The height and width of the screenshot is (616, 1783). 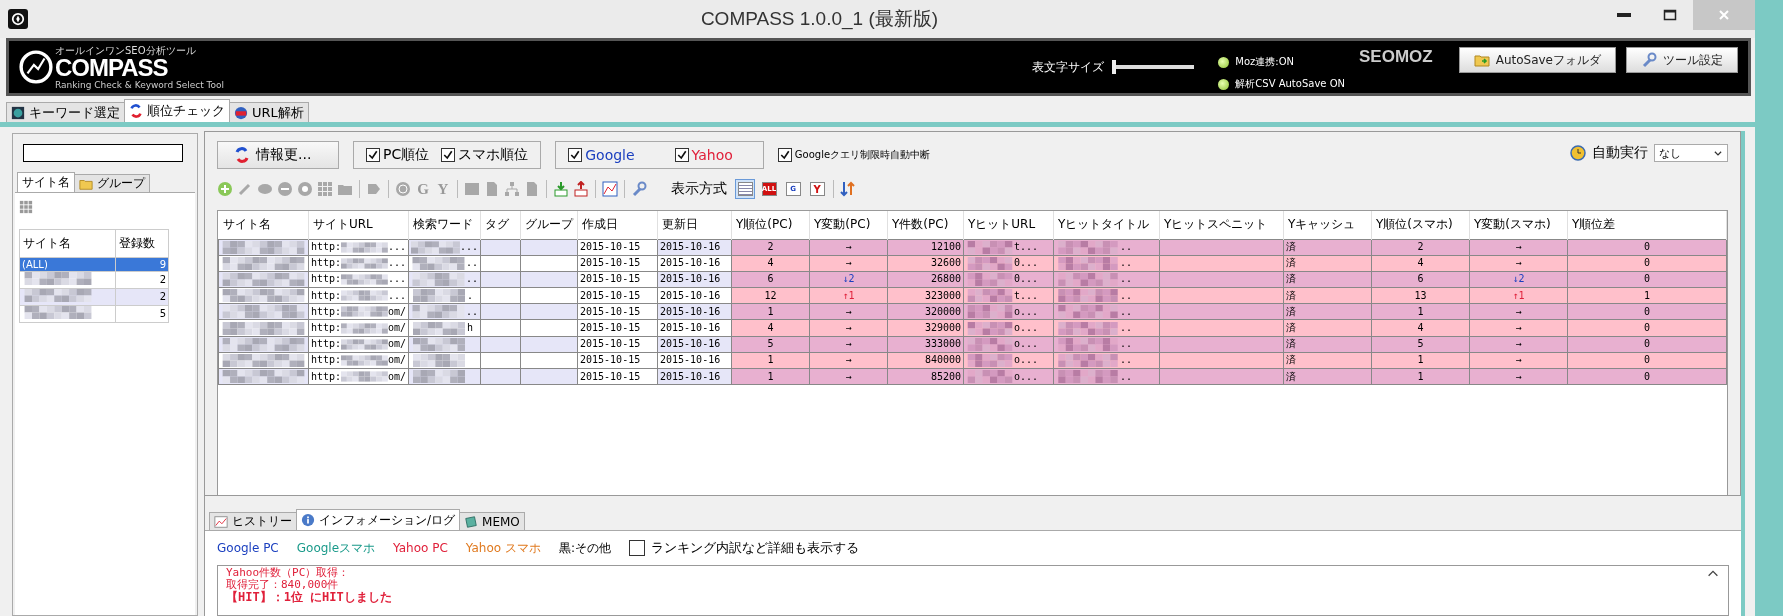 What do you see at coordinates (745, 189) in the screenshot?
I see `list-view-button` at bounding box center [745, 189].